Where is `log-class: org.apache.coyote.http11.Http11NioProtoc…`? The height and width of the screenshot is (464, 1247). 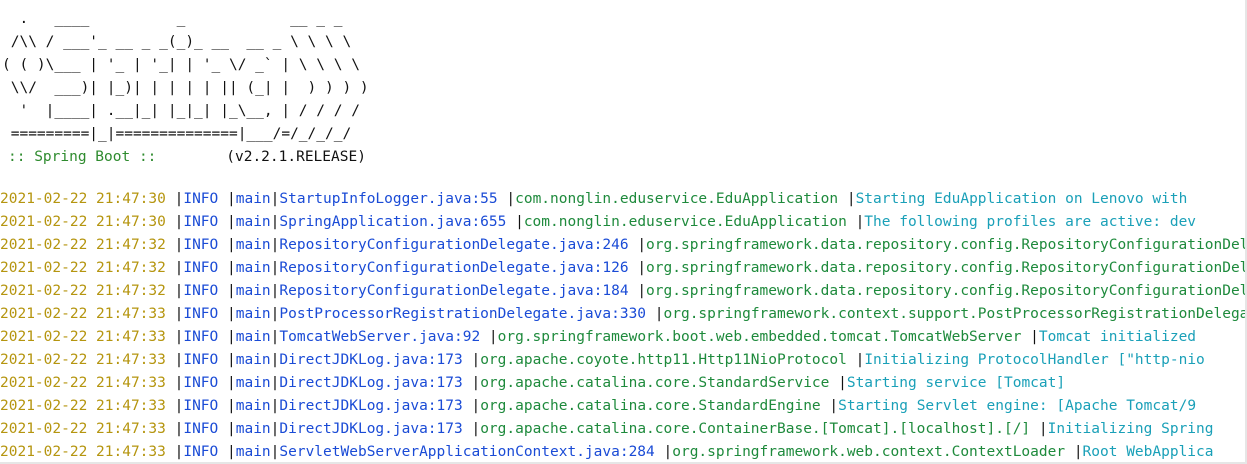 log-class: org.apache.coyote.http11.Http11NioProtoc… is located at coordinates (668, 360).